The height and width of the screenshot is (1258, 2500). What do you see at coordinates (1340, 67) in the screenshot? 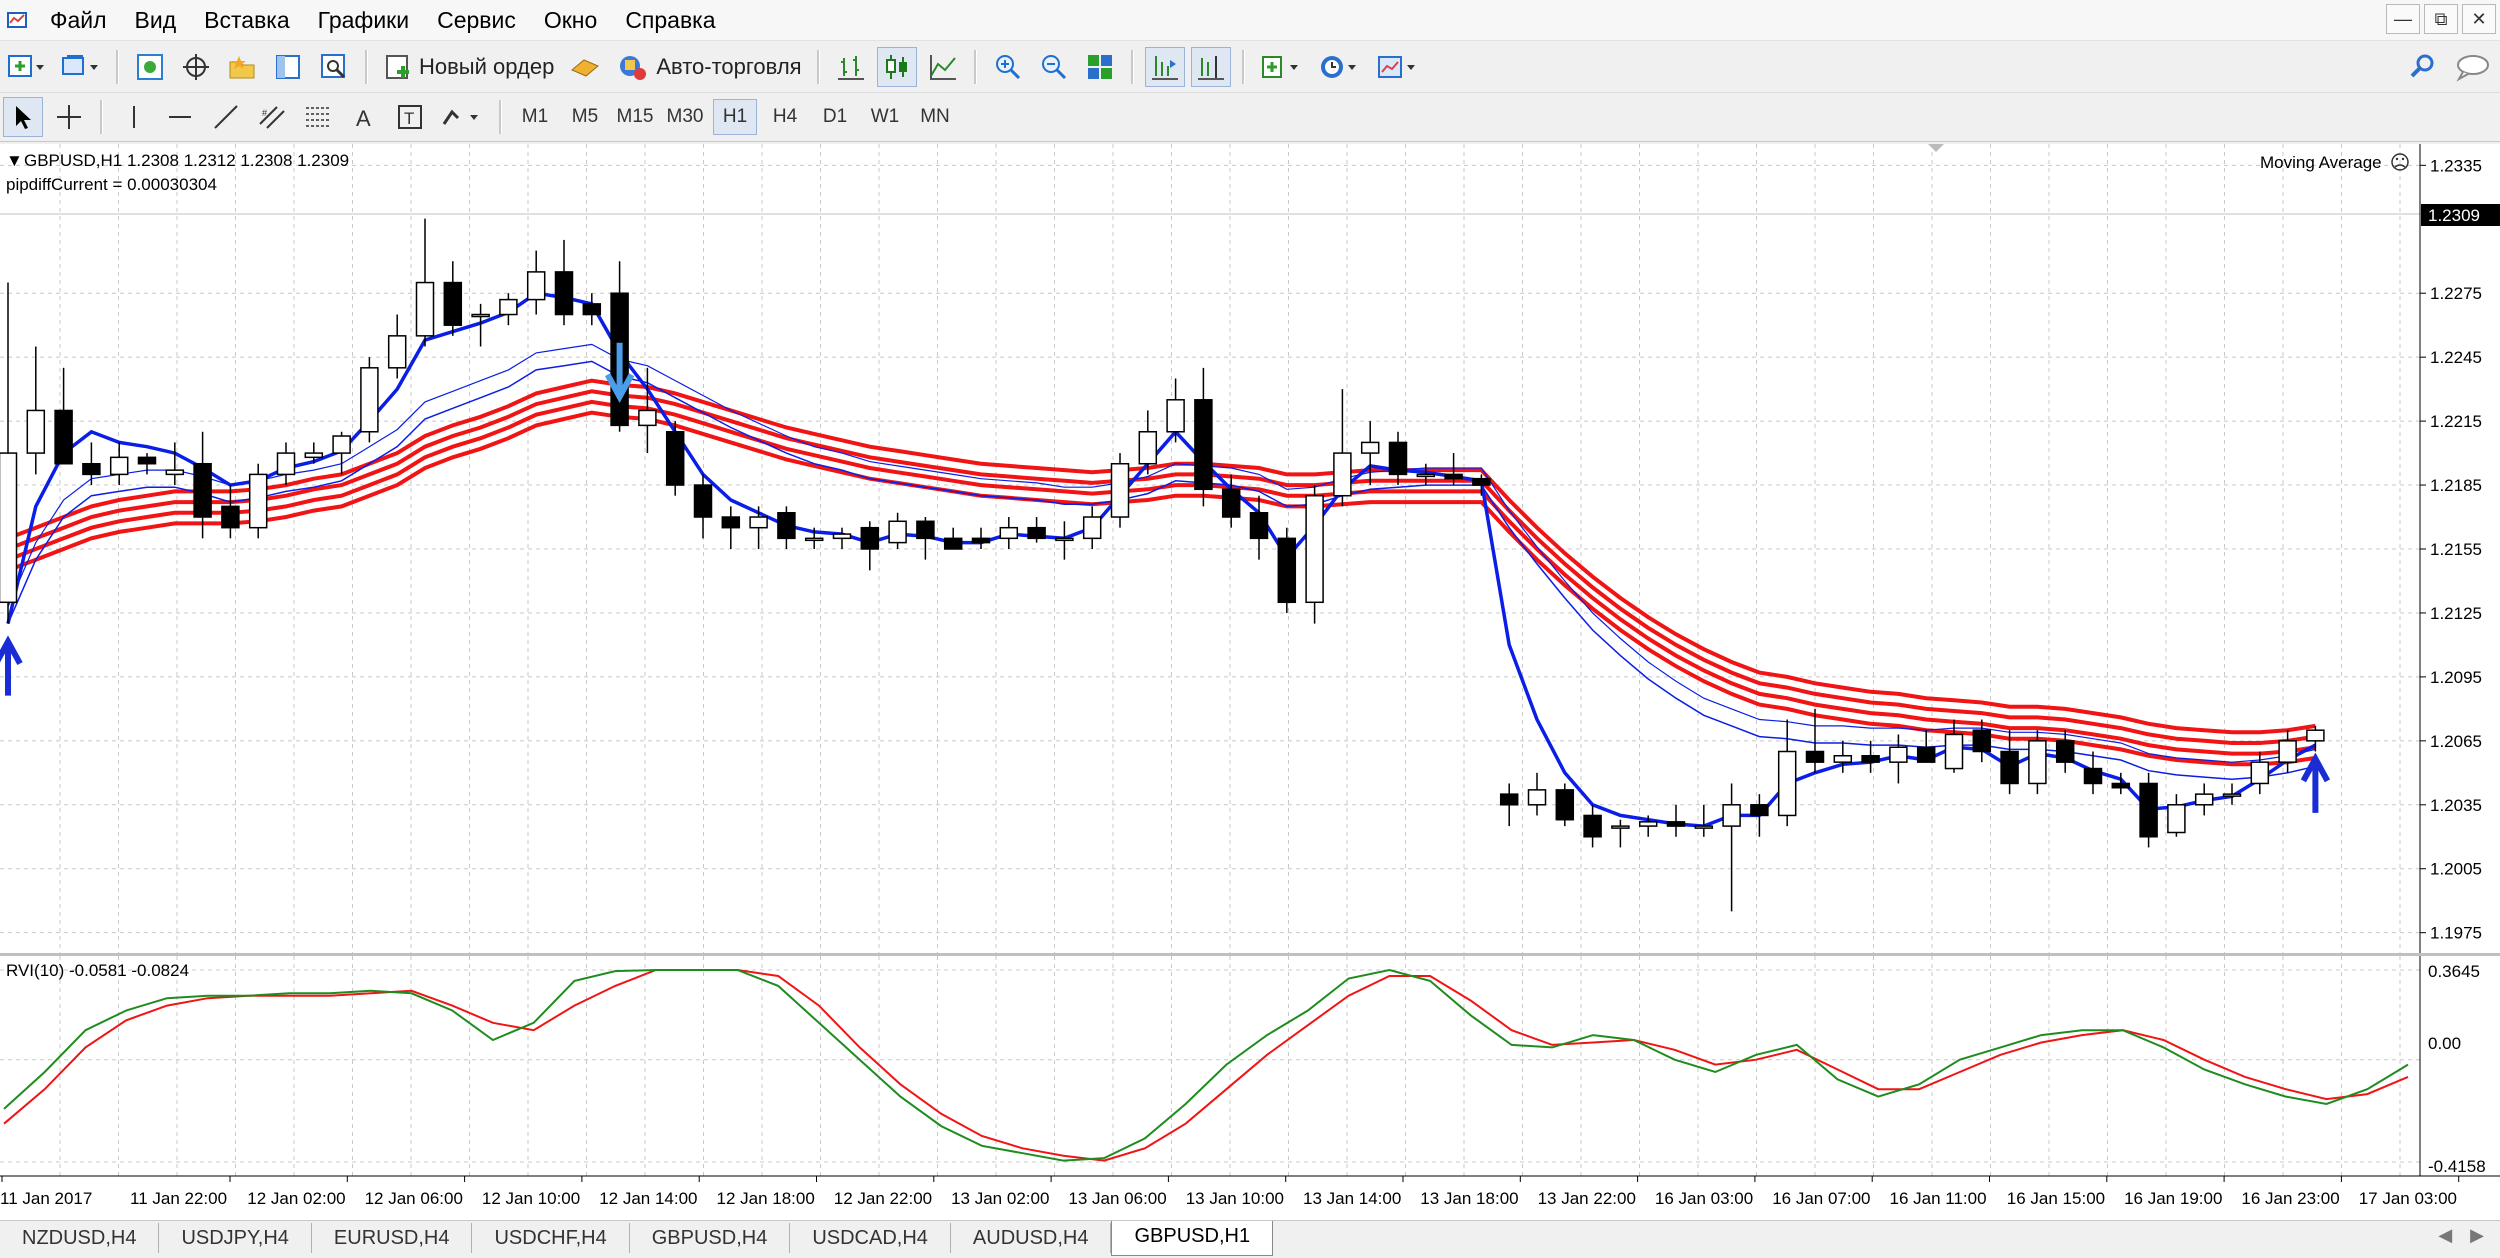
I see `periods-button` at bounding box center [1340, 67].